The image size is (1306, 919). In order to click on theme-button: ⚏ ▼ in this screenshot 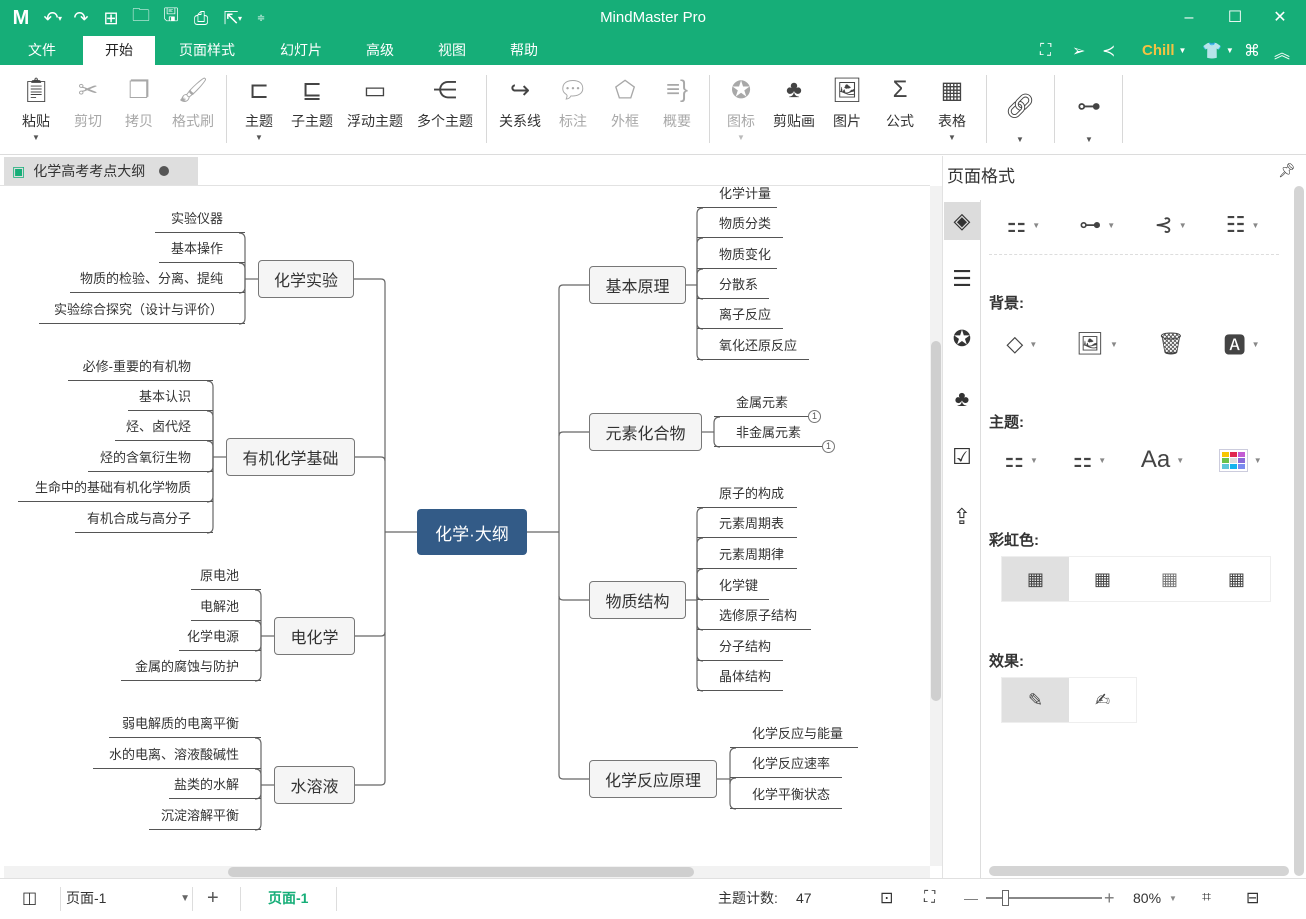, I will do `click(1021, 460)`.